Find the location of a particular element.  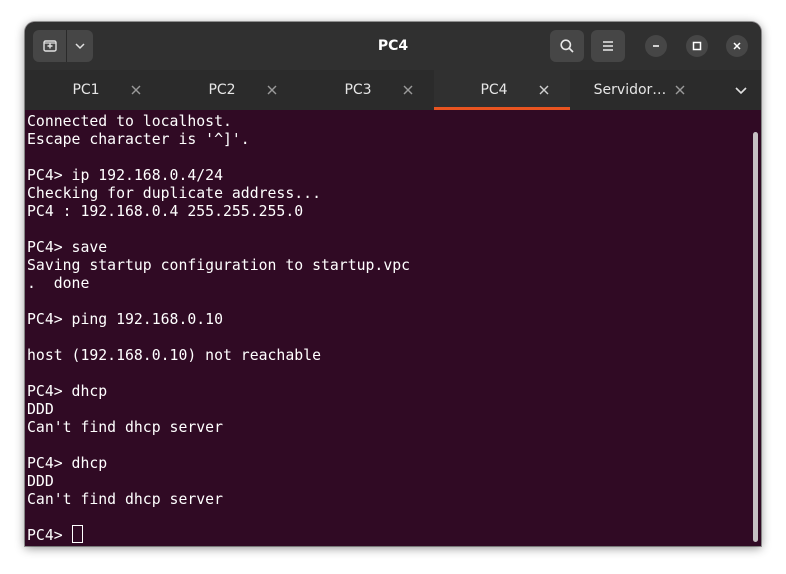

terminal-line: Escape character is '^]'. is located at coordinates (138, 139).